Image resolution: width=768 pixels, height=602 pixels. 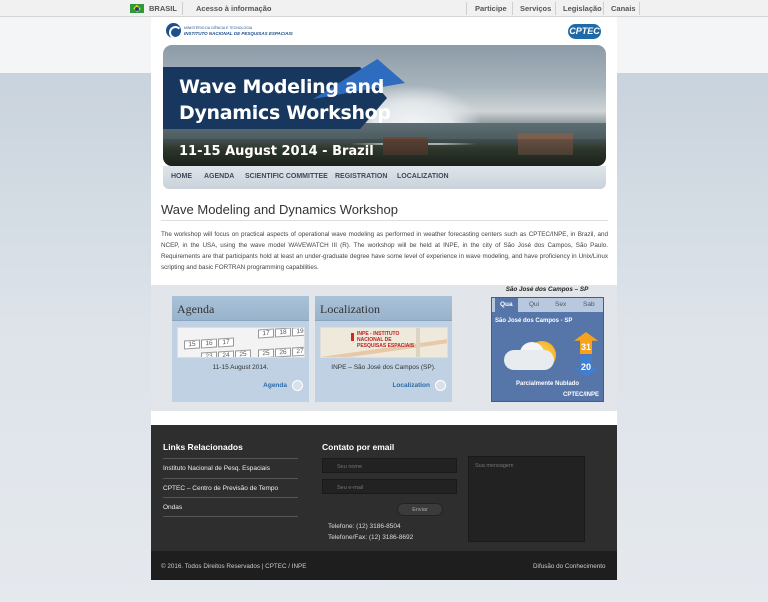 What do you see at coordinates (181, 176) in the screenshot?
I see `nav-home: HOME` at bounding box center [181, 176].